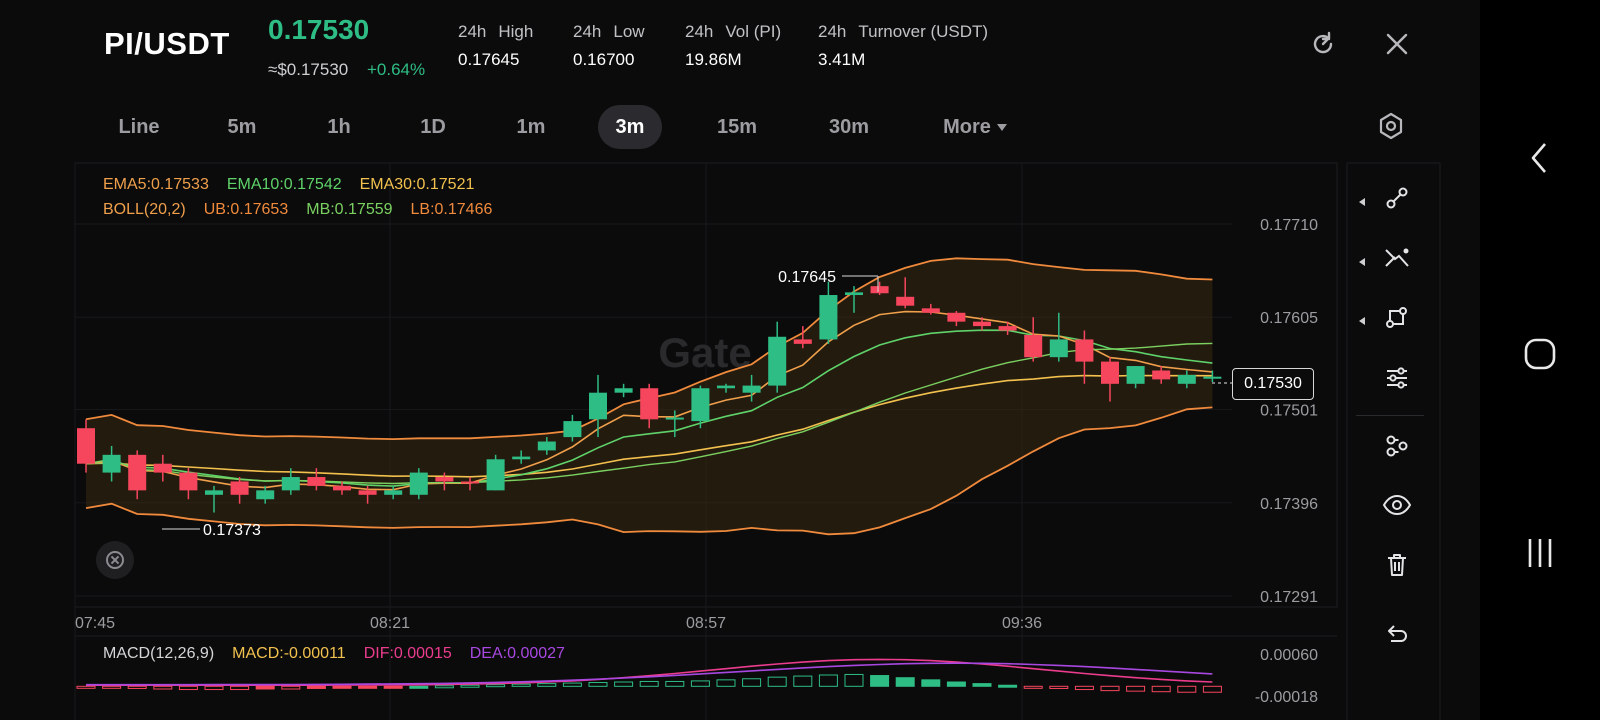  I want to click on shape-tool, so click(1397, 322).